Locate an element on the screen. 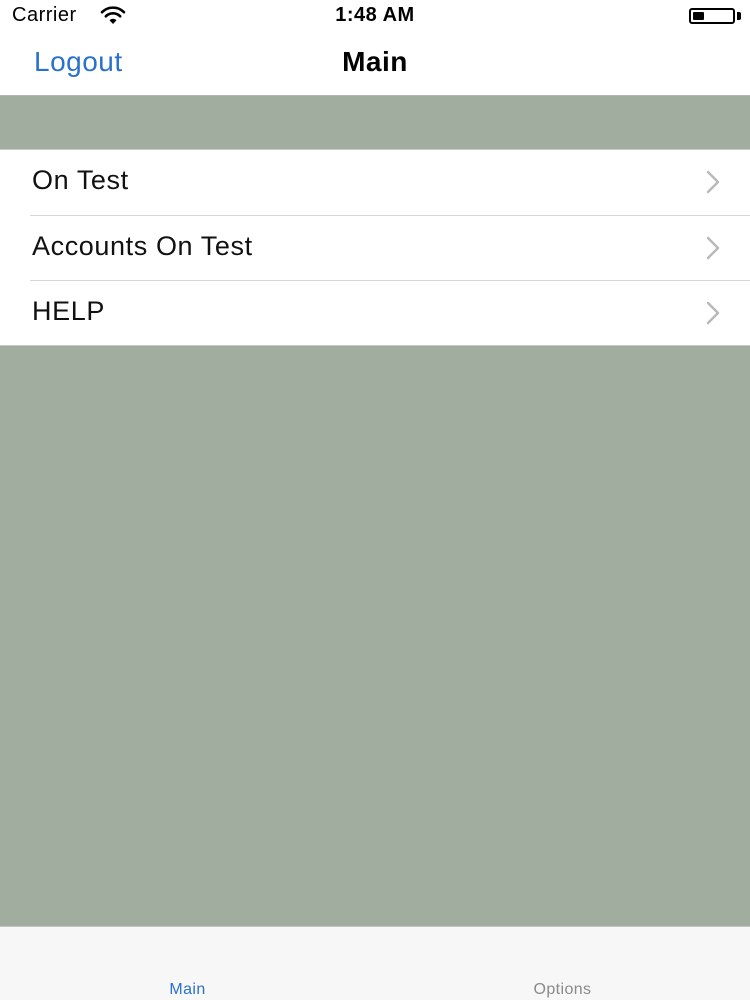 The height and width of the screenshot is (1000, 750). status-time: 1:48 AM is located at coordinates (375, 15).